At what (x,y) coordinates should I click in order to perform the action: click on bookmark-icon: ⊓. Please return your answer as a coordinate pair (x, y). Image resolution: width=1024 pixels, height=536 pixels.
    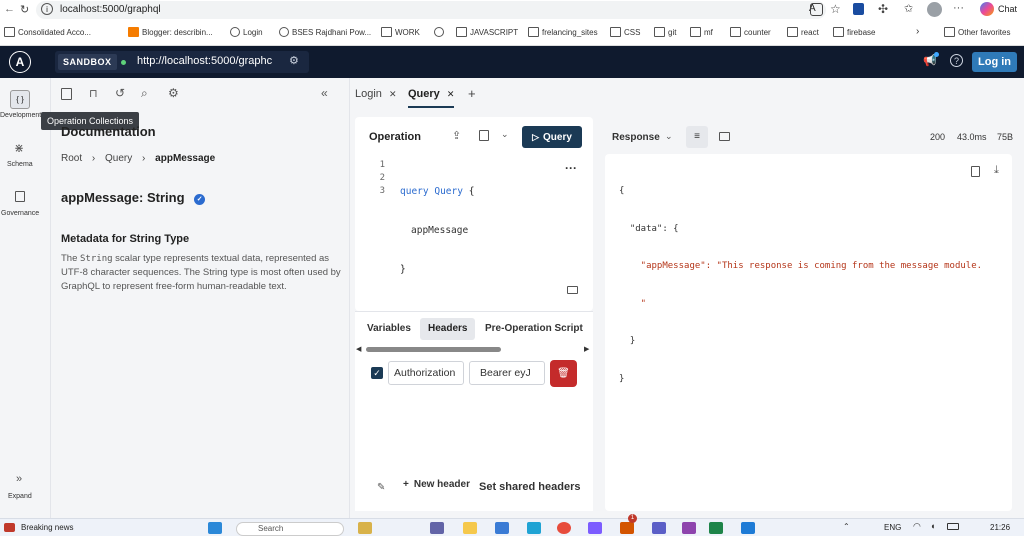
    Looking at the image, I should click on (93, 93).